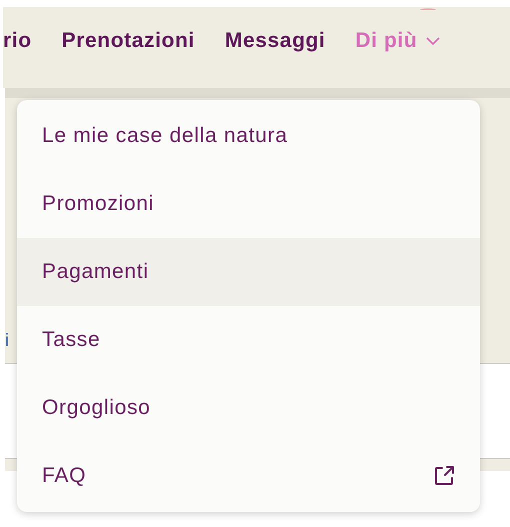  Describe the element at coordinates (128, 41) in the screenshot. I see `nav-link: Prenotazioni` at that location.